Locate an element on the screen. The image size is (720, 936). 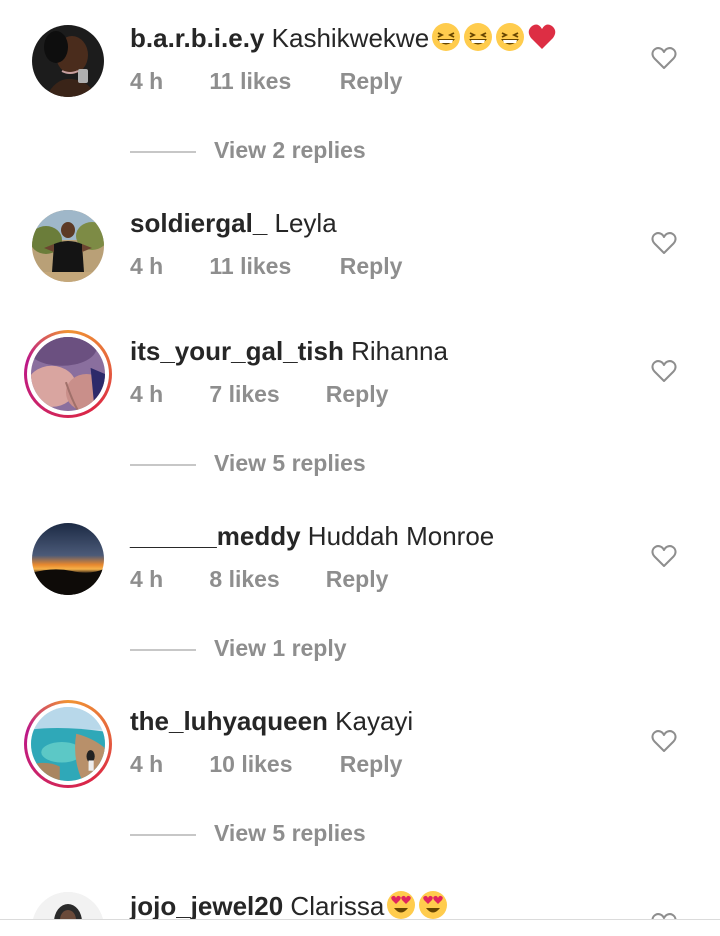
comment-body: Kashikwekwe is located at coordinates (350, 38).